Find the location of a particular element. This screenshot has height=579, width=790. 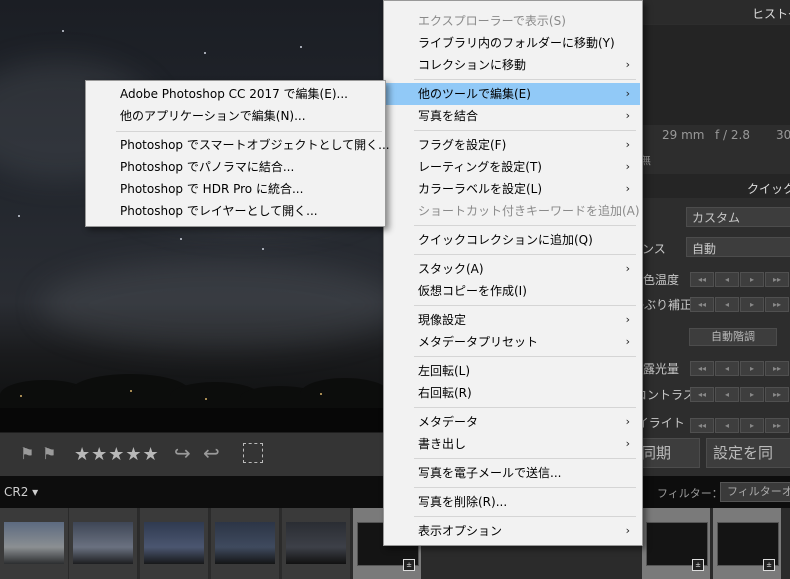

menu-item-create-virtual-copy: 仮想コピーを作成(I) is located at coordinates (512, 291).